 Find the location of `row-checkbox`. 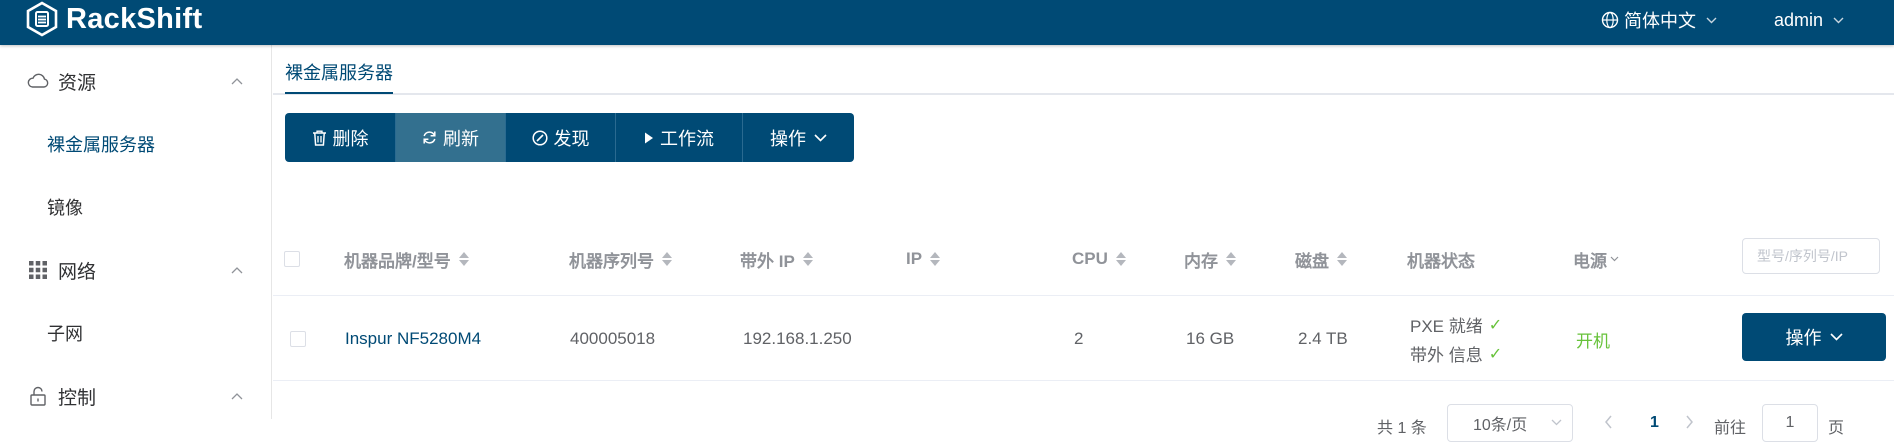

row-checkbox is located at coordinates (298, 339).